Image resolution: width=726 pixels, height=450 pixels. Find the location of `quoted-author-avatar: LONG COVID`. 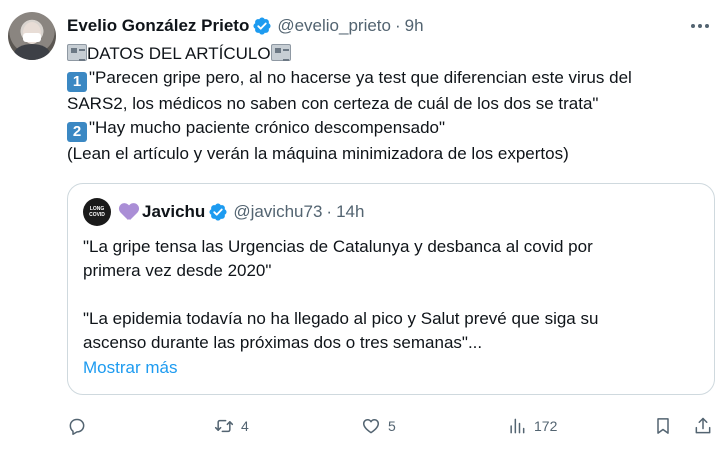

quoted-author-avatar: LONG COVID is located at coordinates (97, 212).